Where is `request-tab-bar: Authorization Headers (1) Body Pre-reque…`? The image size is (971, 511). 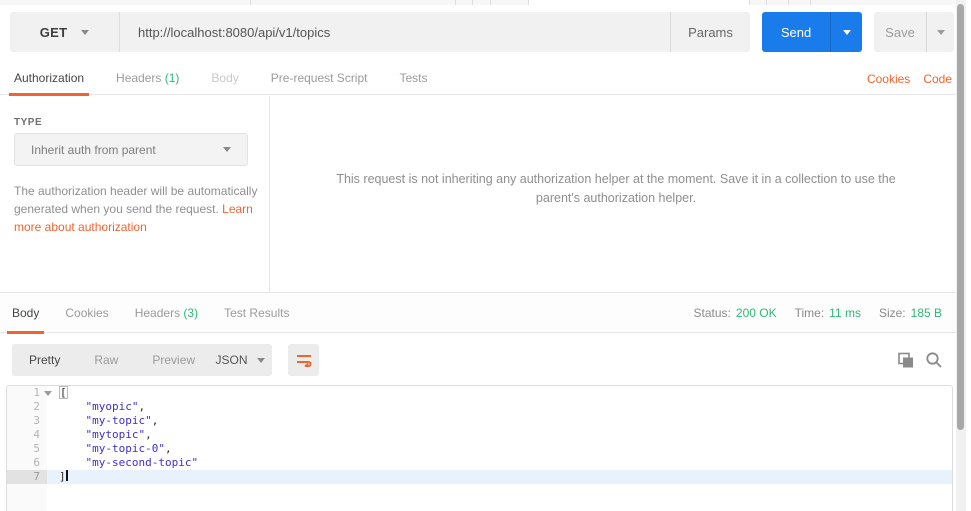
request-tab-bar: Authorization Headers (1) Body Pre-reque… is located at coordinates (478, 79).